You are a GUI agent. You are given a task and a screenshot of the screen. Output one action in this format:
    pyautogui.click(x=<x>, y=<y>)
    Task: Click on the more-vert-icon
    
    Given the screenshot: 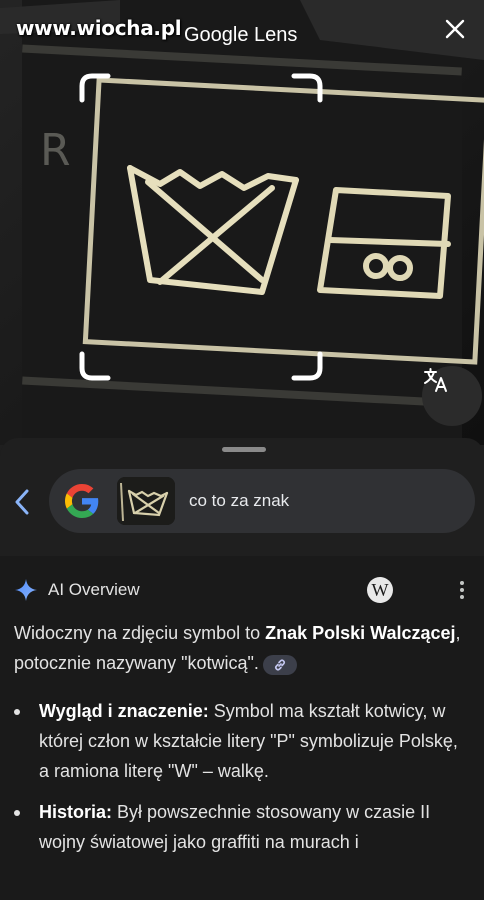 What is the action you would take?
    pyautogui.click(x=462, y=590)
    